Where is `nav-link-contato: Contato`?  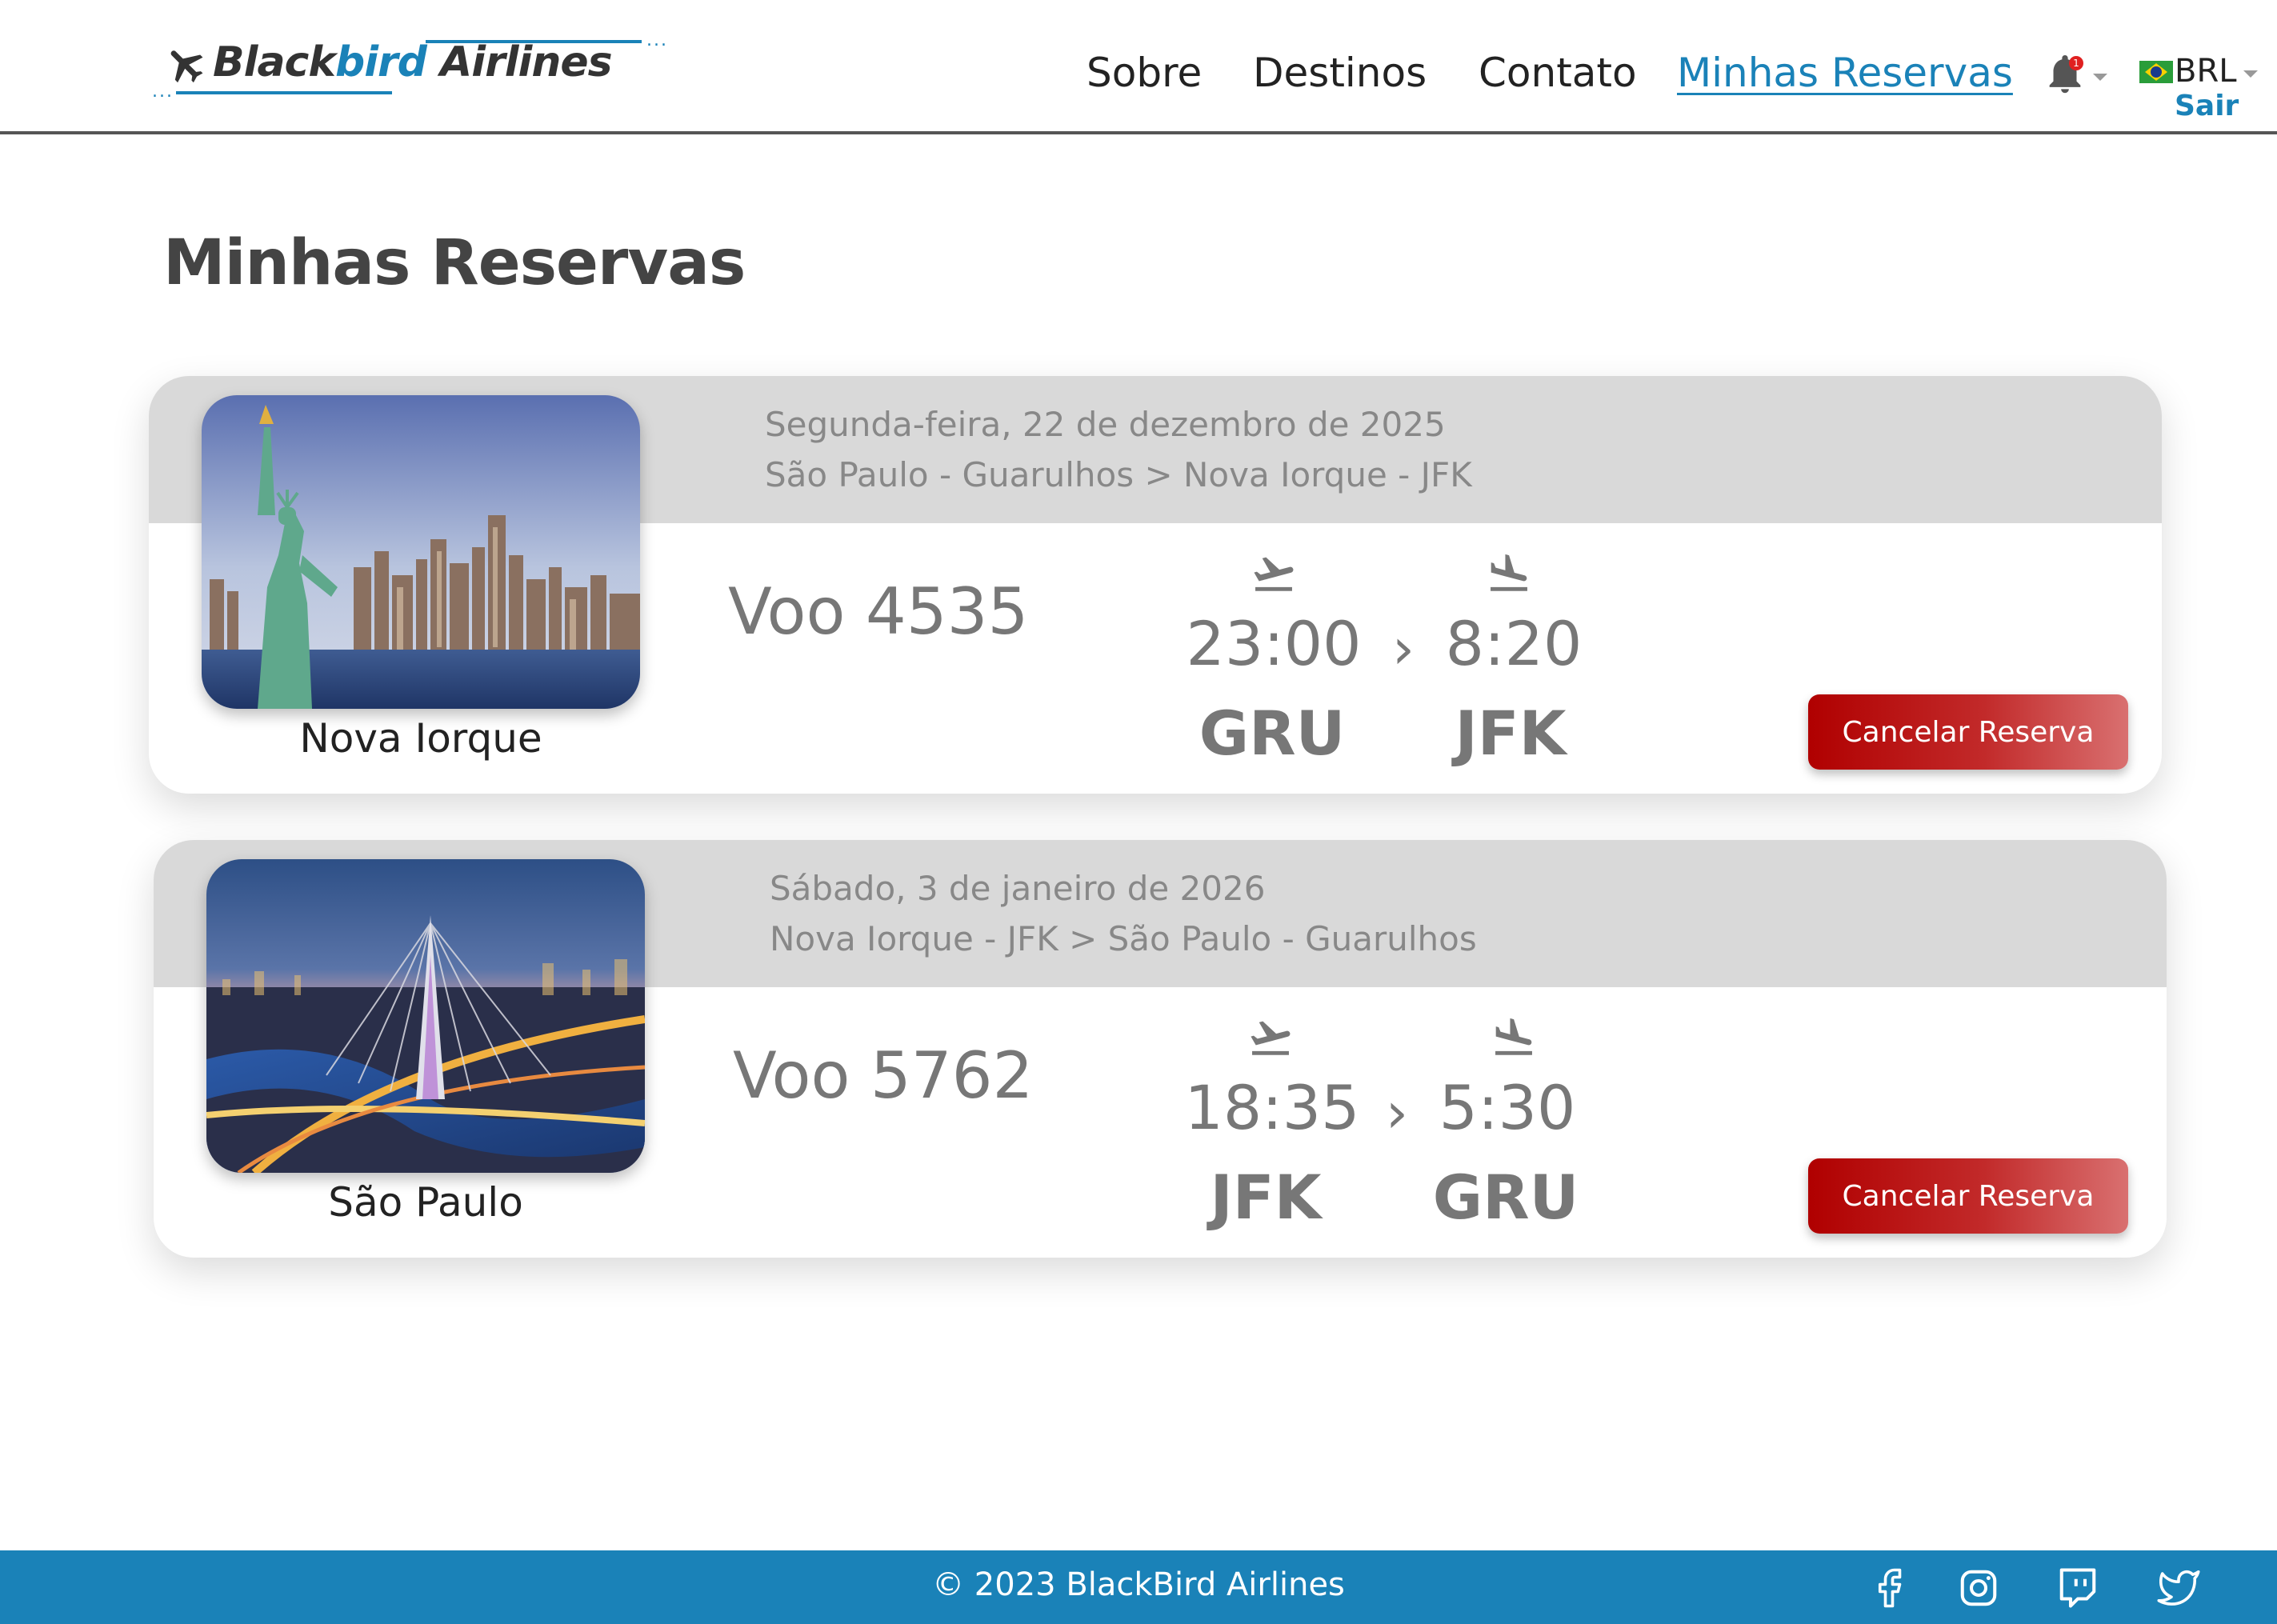 nav-link-contato: Contato is located at coordinates (1558, 73).